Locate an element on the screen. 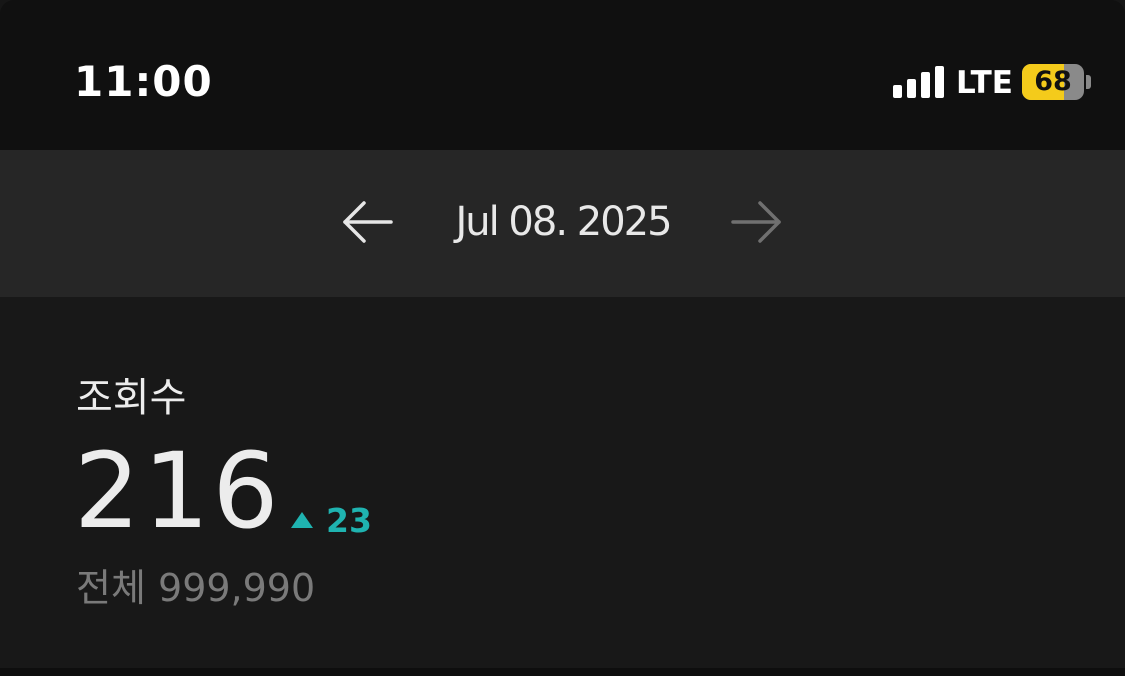  network-type: LTE is located at coordinates (984, 83).